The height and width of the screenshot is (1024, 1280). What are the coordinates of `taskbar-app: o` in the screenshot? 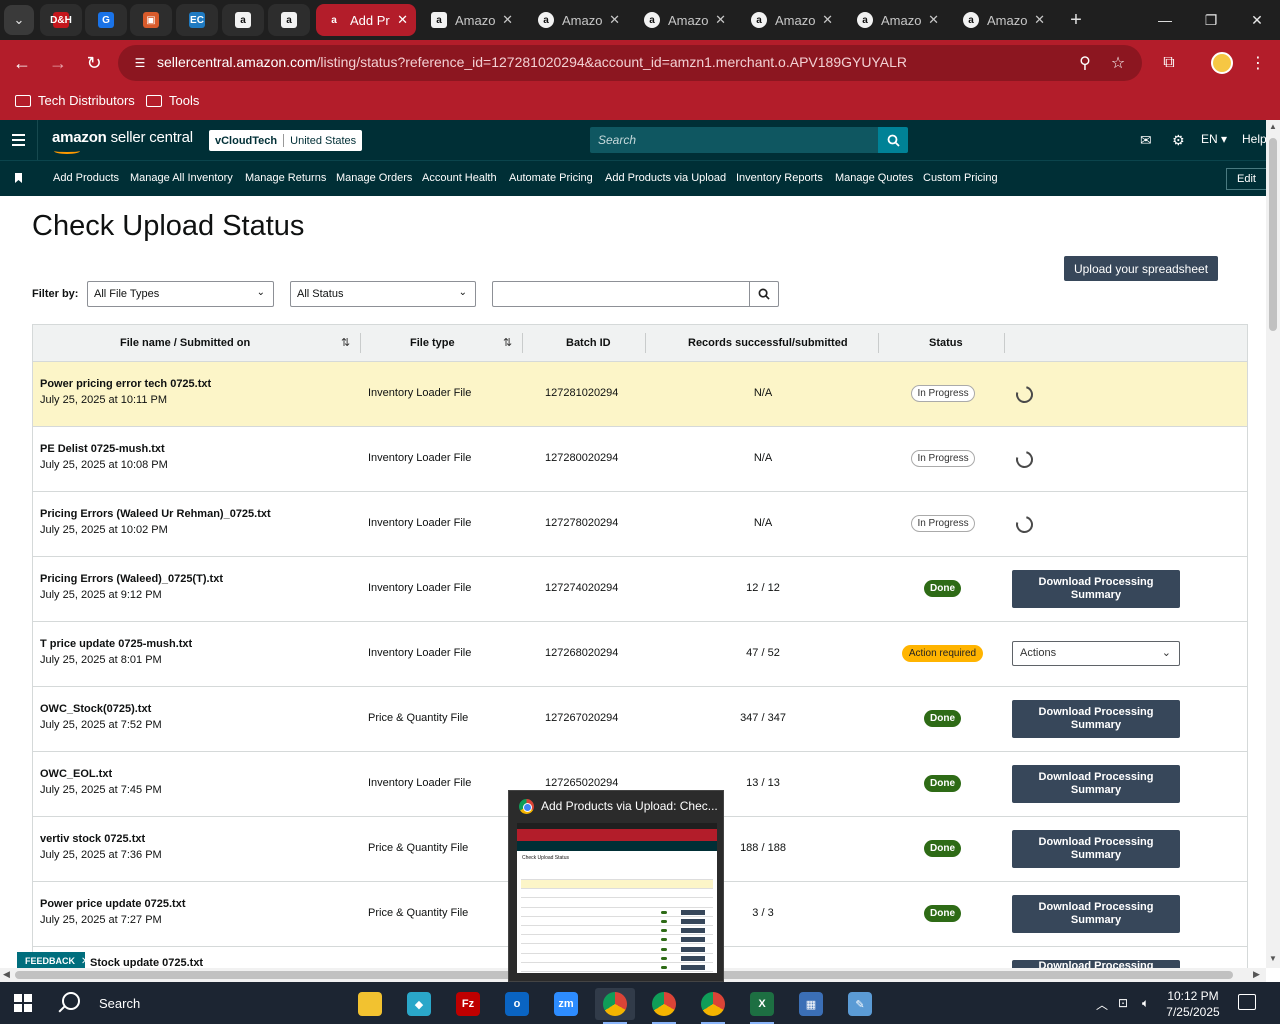 It's located at (517, 1004).